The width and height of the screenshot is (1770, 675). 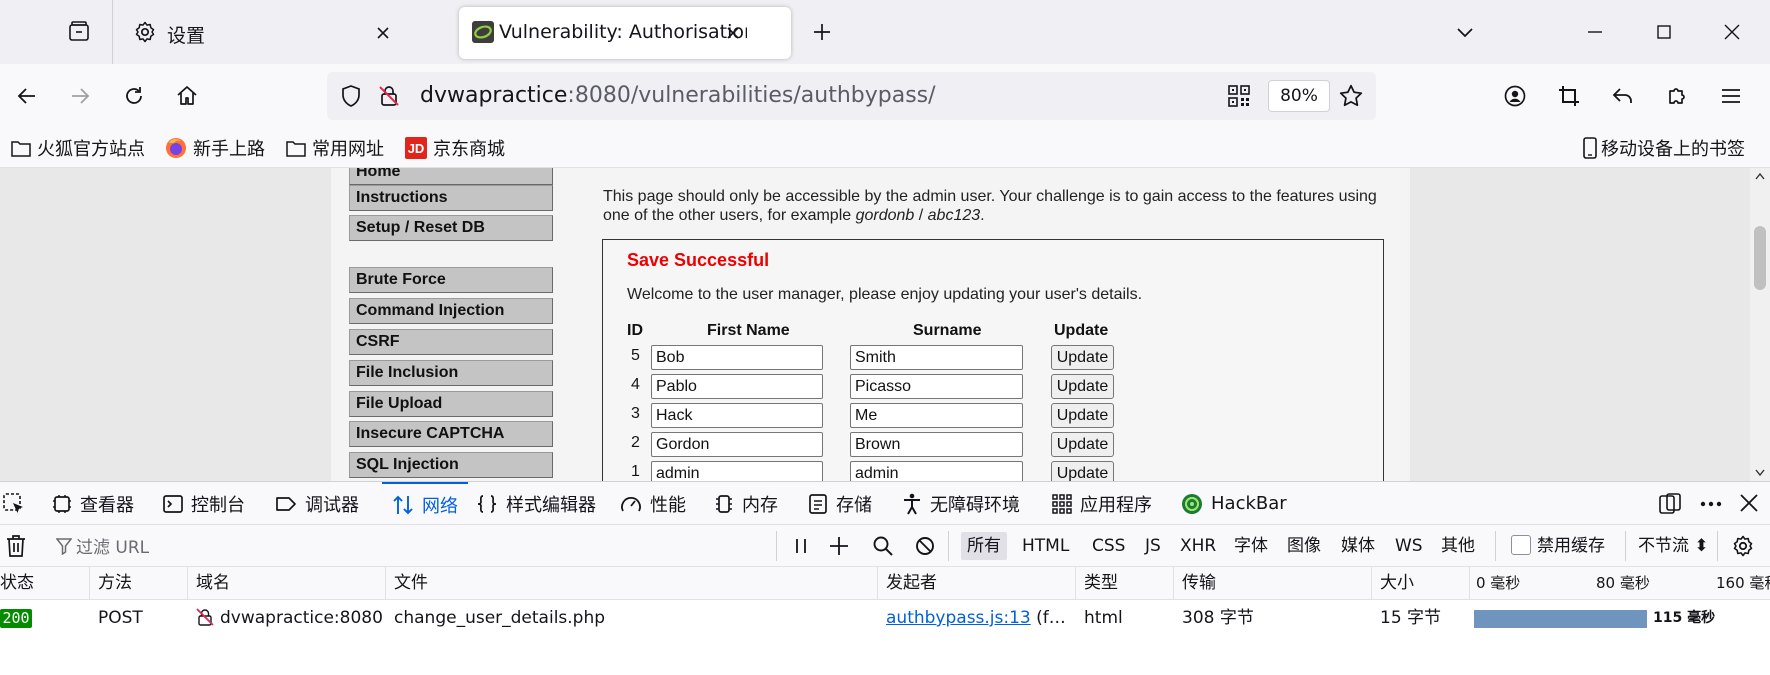 I want to click on initiator-link: authbypass.js:13, so click(x=958, y=618).